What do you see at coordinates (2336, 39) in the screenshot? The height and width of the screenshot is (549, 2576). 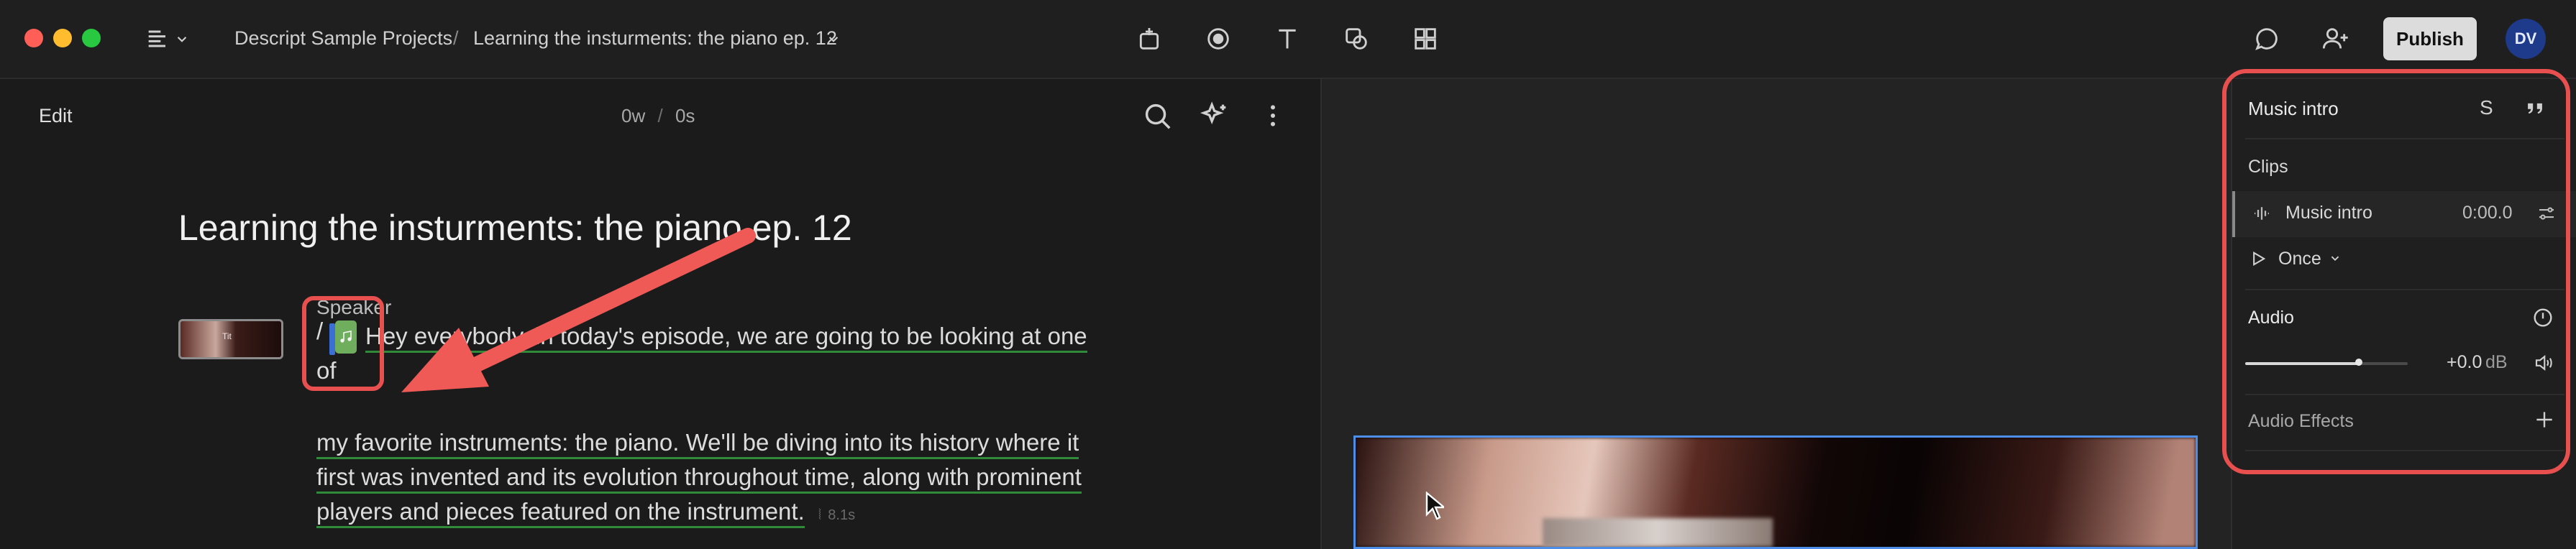 I see `add-user-icon` at bounding box center [2336, 39].